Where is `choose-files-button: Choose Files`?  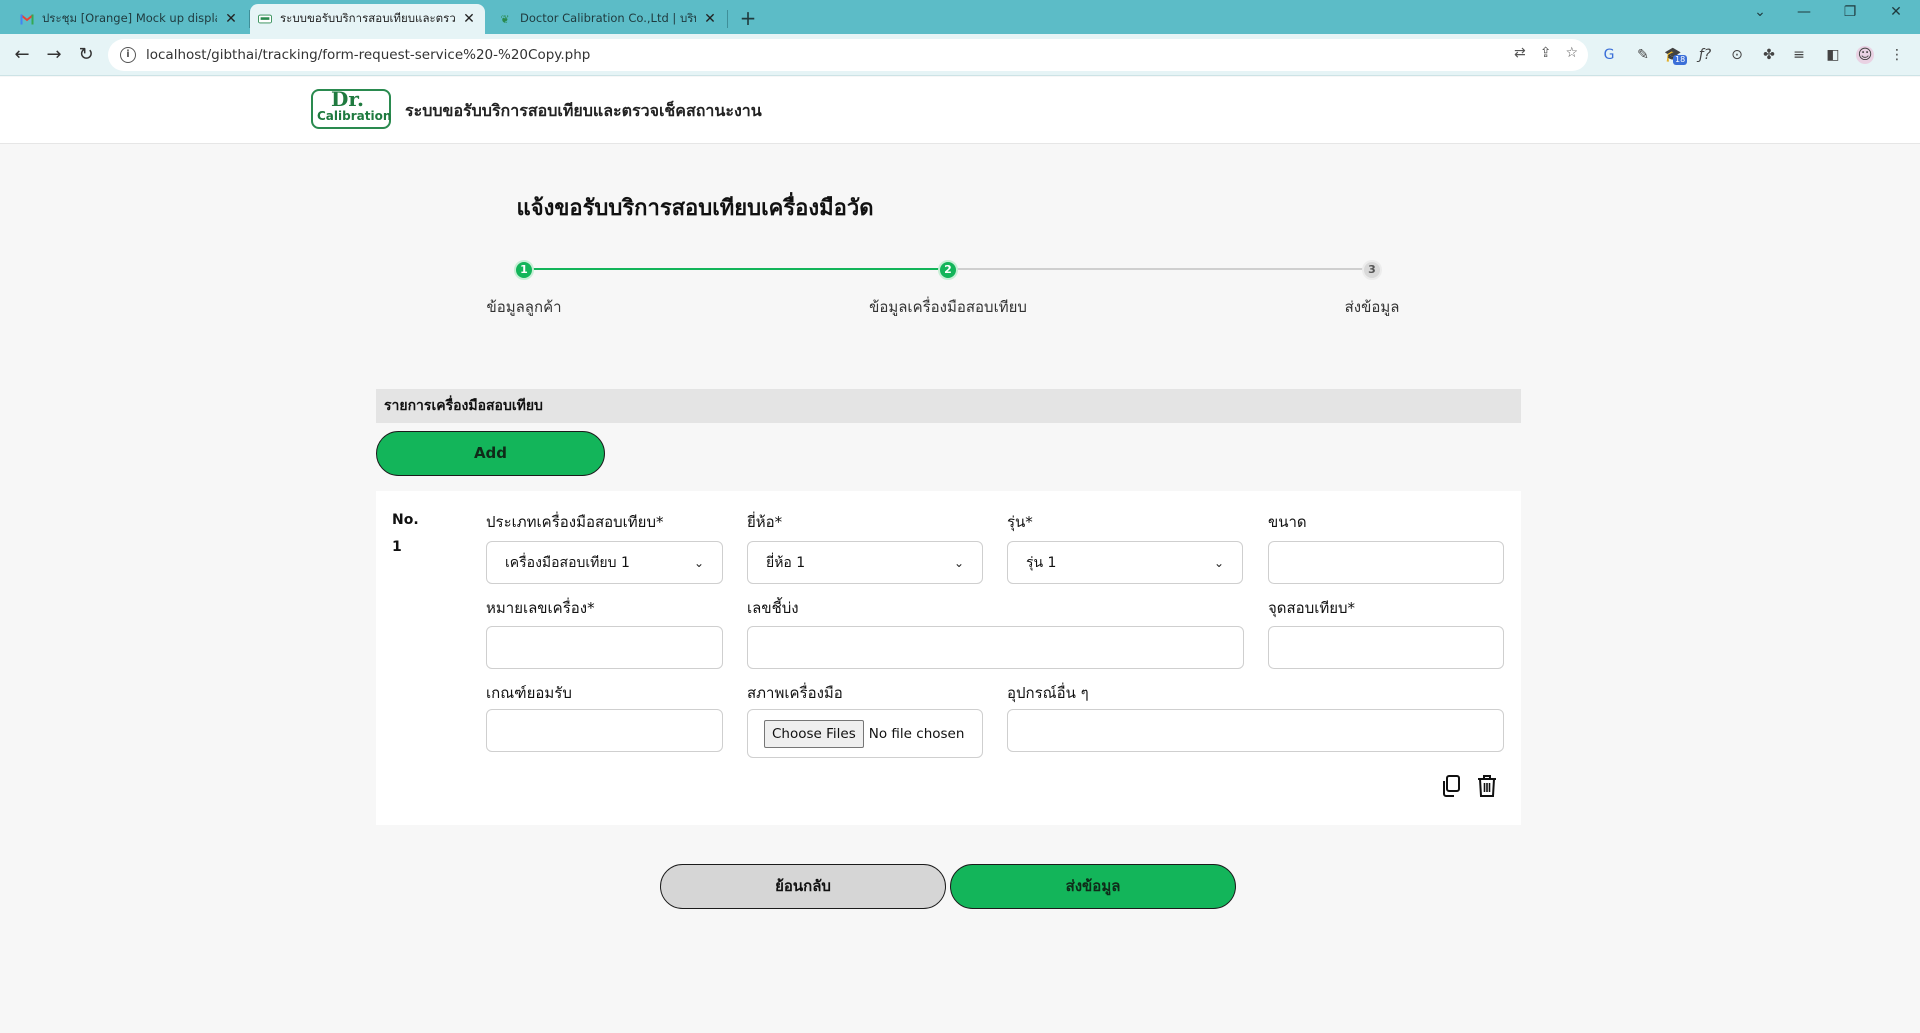
choose-files-button: Choose Files is located at coordinates (814, 733).